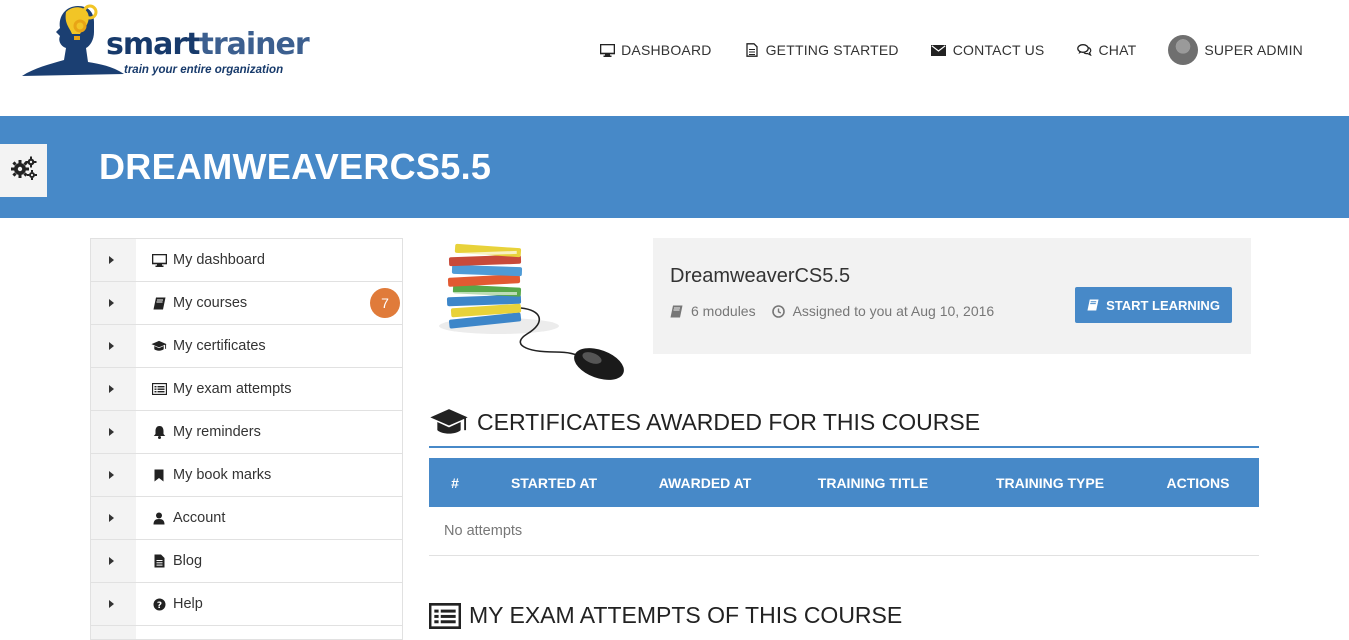 The width and height of the screenshot is (1349, 640). What do you see at coordinates (246, 518) in the screenshot?
I see `sidebar-item-account: Account` at bounding box center [246, 518].